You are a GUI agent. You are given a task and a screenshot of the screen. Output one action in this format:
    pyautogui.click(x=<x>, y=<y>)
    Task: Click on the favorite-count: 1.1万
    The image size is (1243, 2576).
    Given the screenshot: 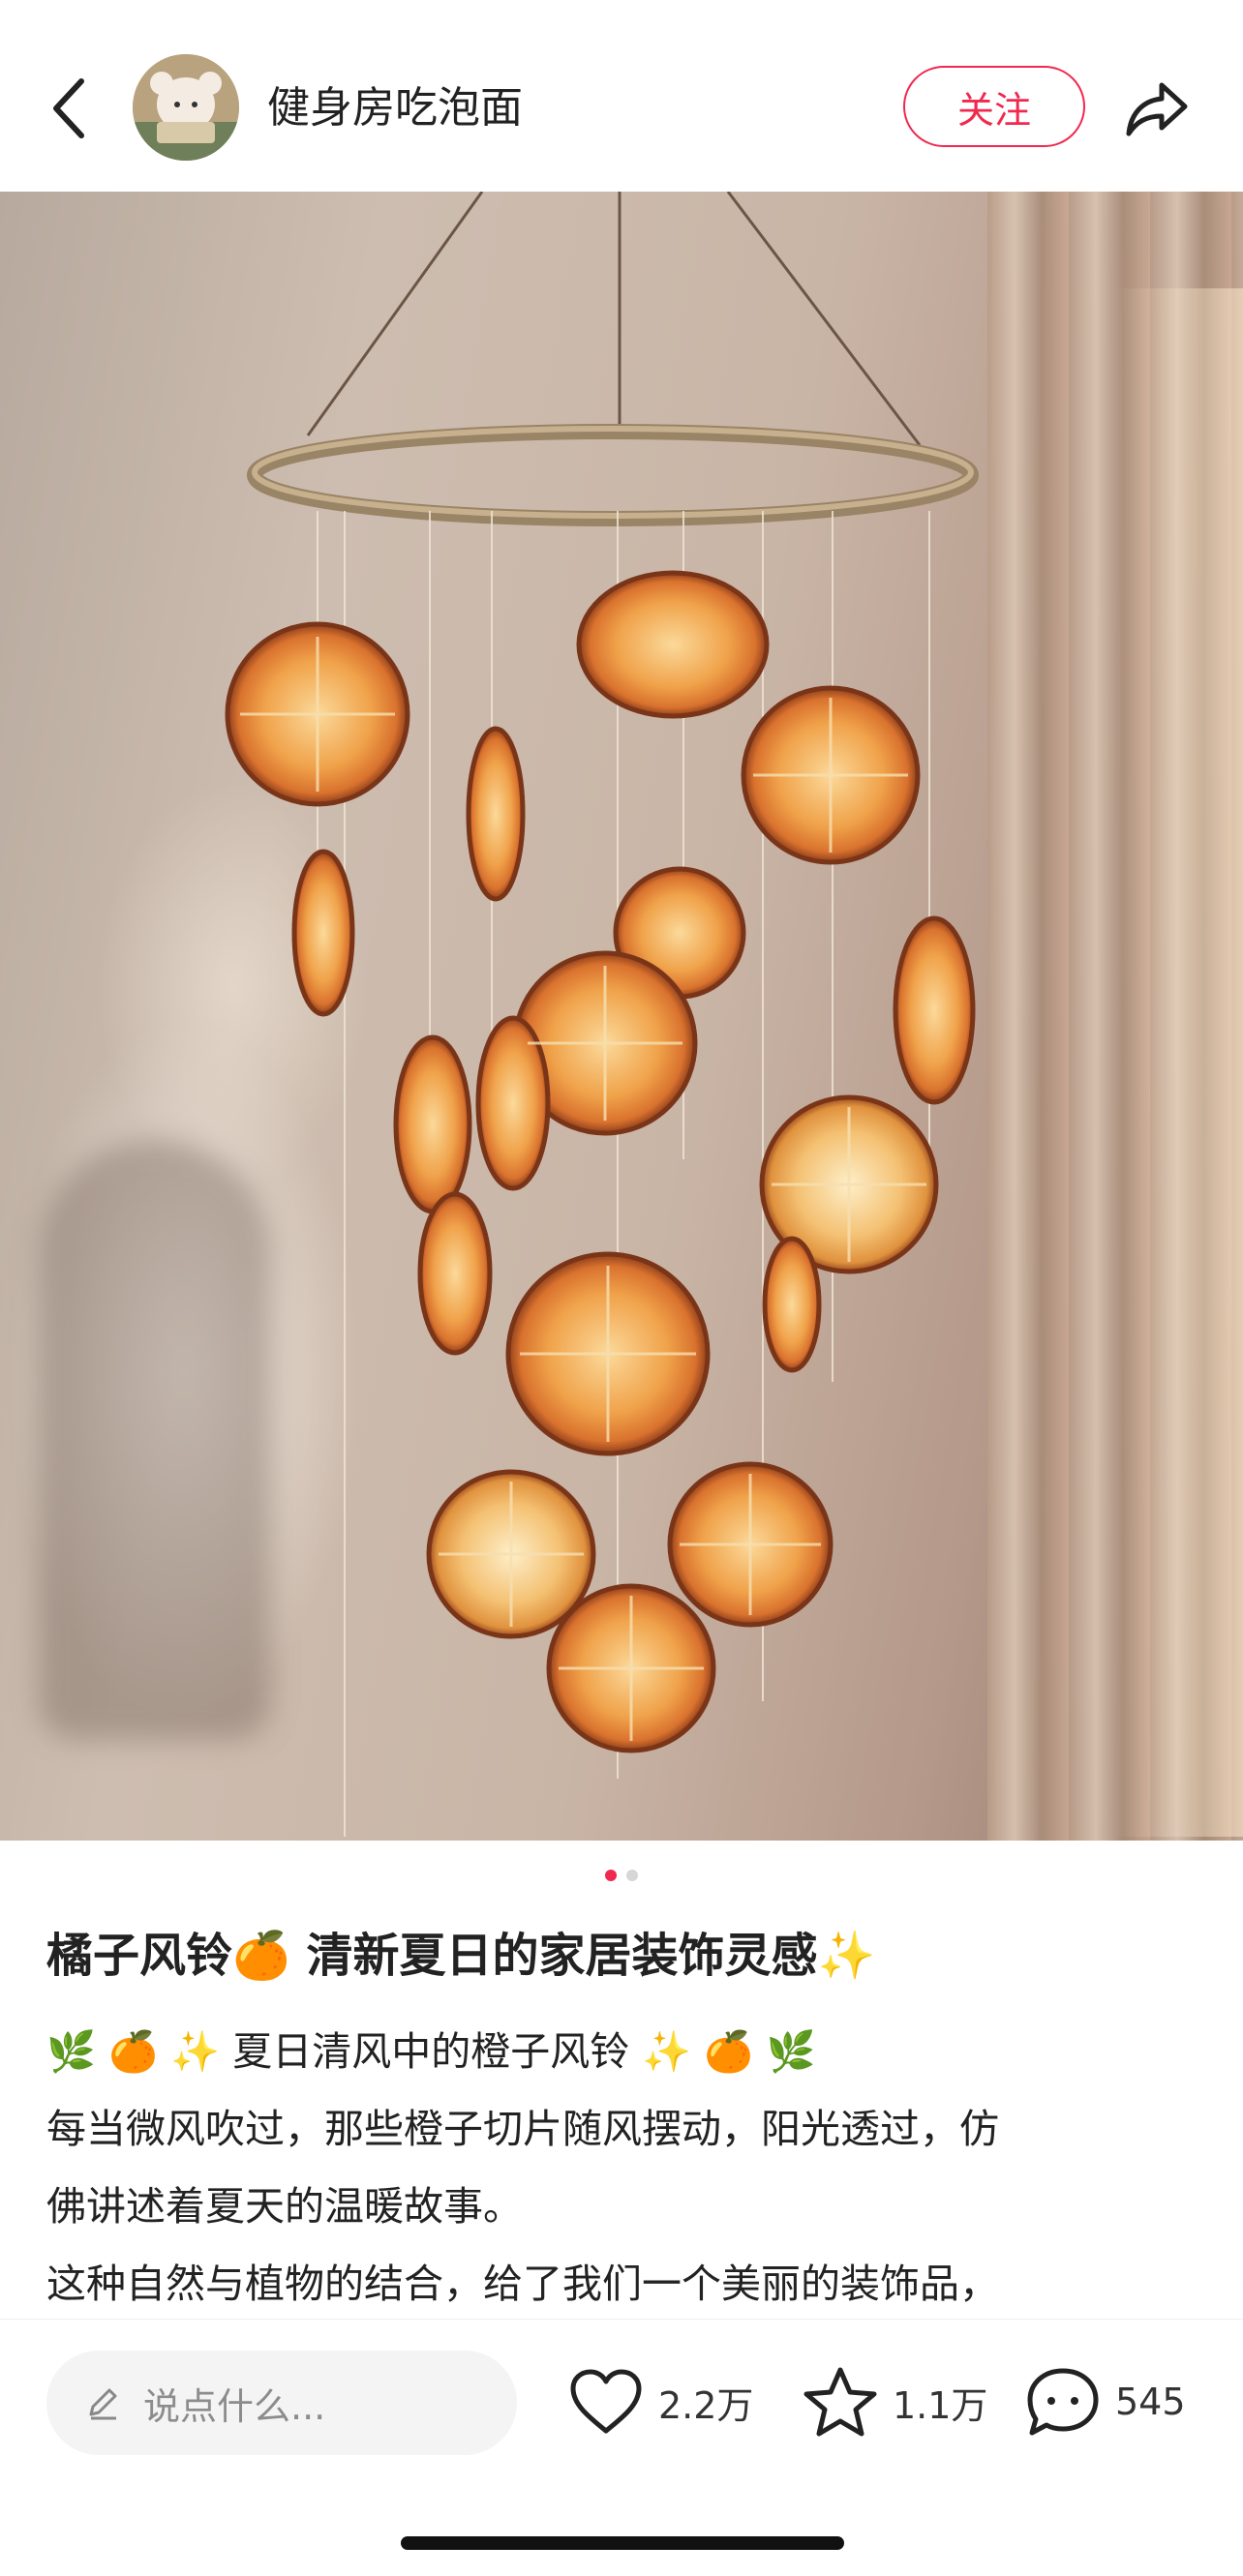 What is the action you would take?
    pyautogui.click(x=940, y=2405)
    